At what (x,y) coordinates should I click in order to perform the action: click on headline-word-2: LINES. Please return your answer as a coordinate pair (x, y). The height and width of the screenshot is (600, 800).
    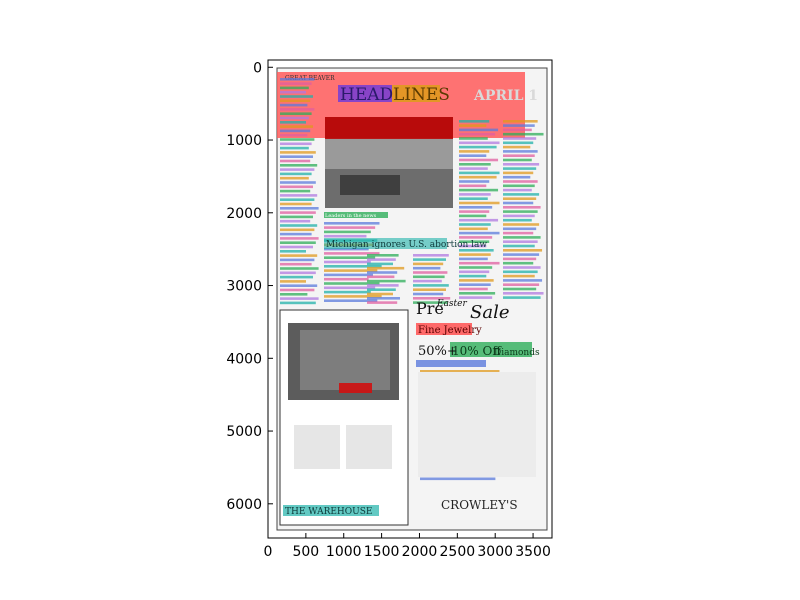
    Looking at the image, I should click on (421, 95).